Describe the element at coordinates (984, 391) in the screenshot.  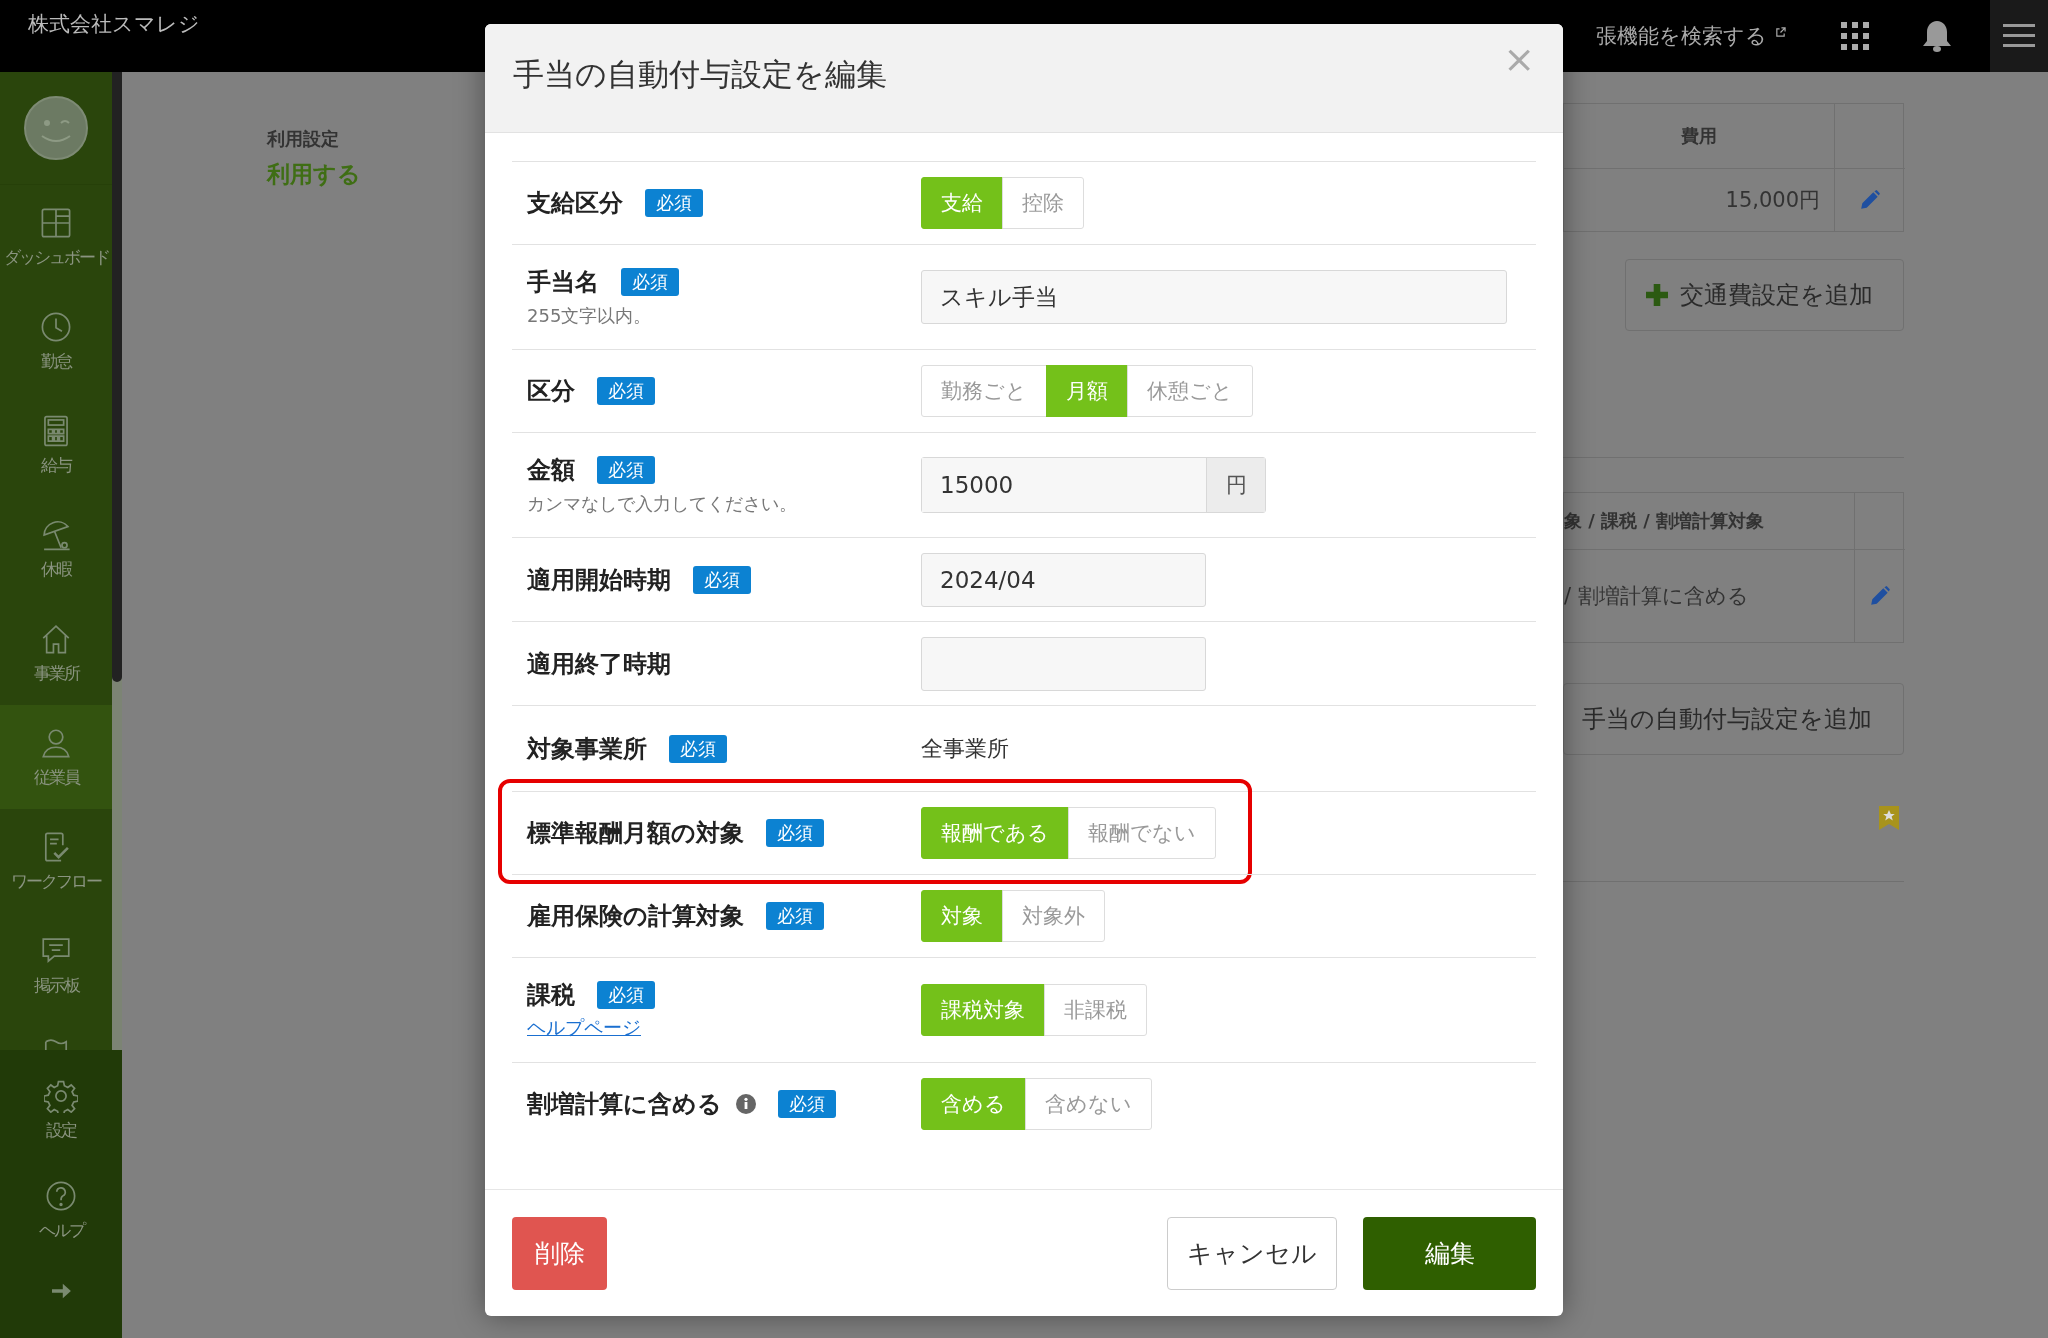
I see `segment-option: 勤務ごと` at that location.